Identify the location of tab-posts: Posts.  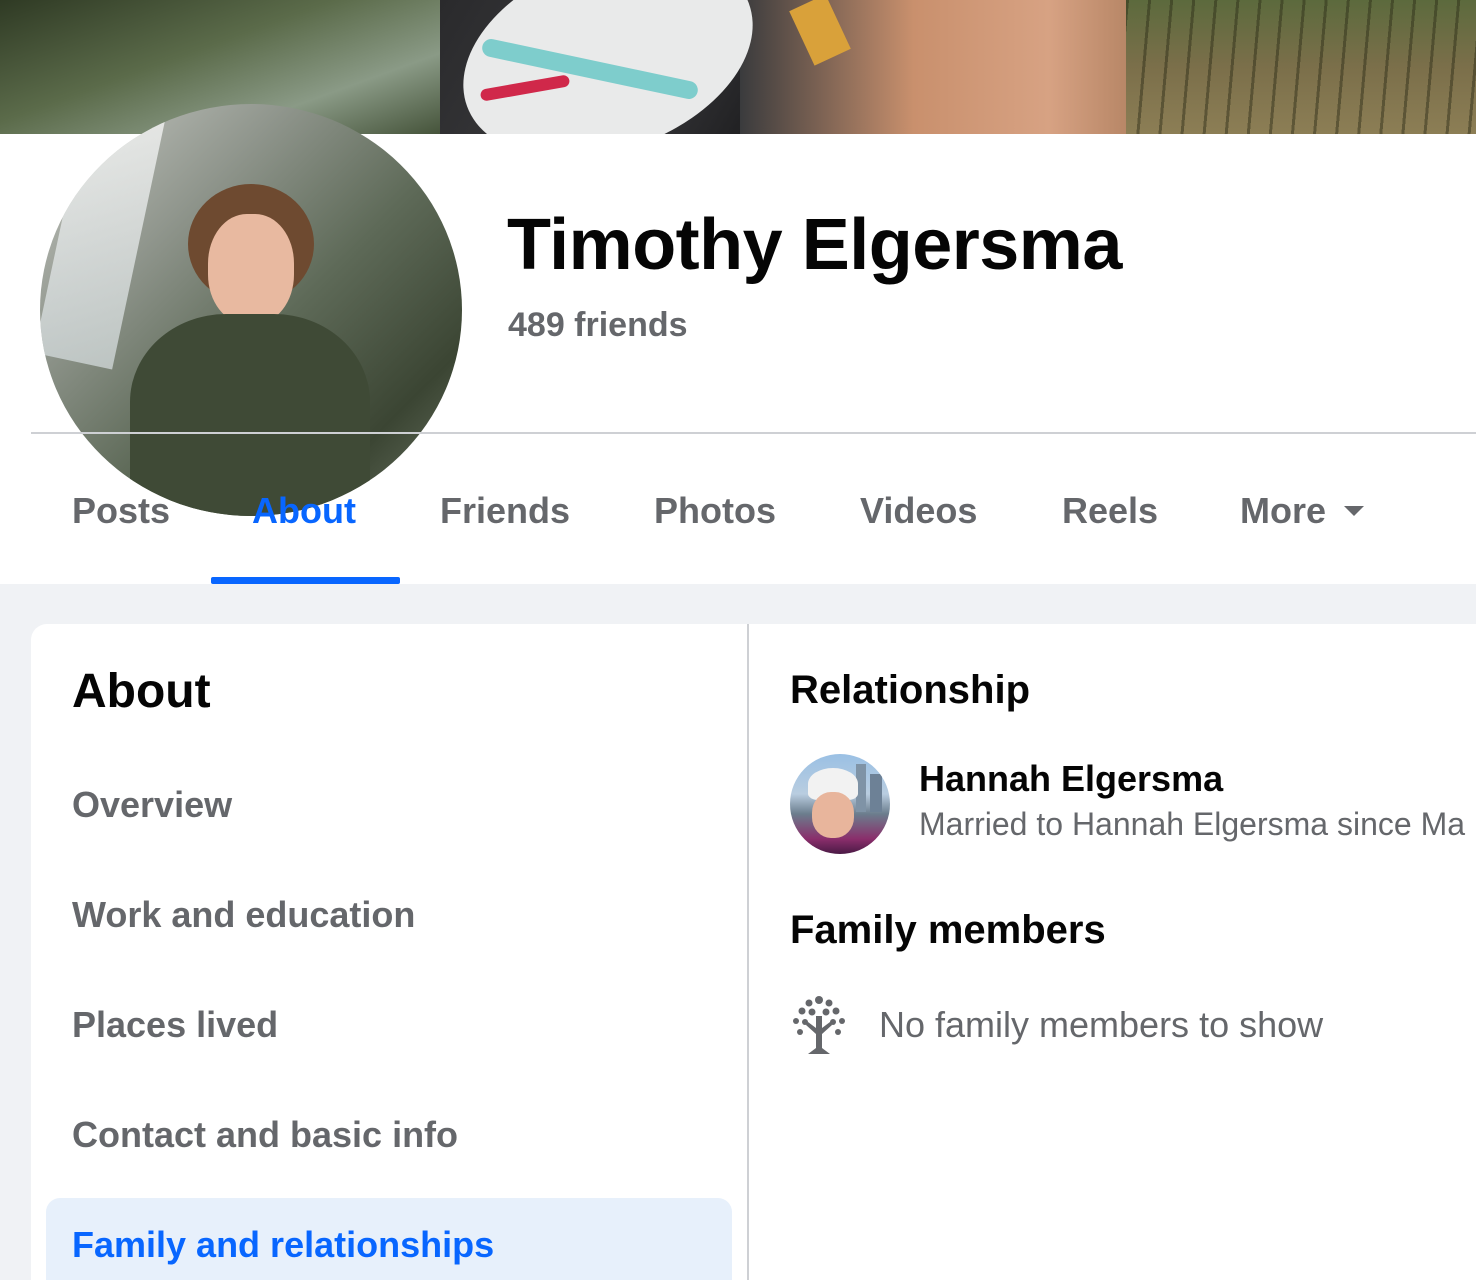
(121, 511).